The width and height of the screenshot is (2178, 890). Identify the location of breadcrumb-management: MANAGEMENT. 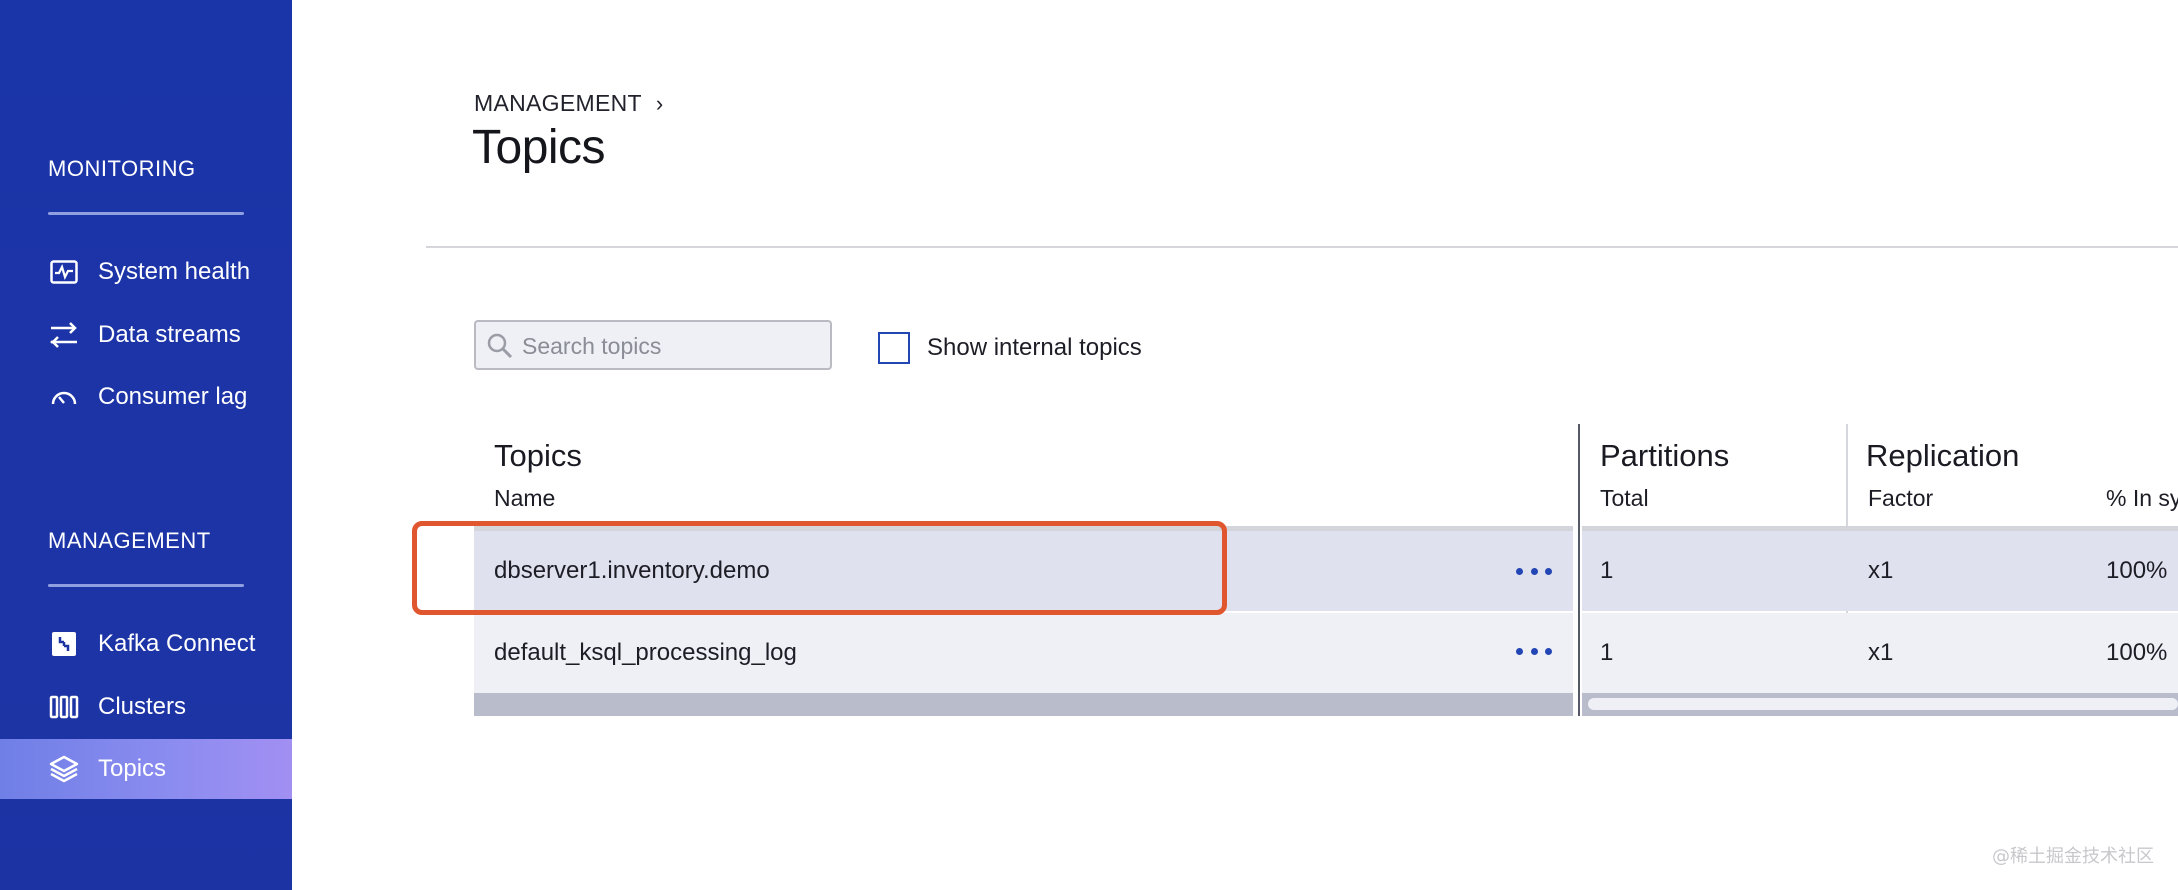
(558, 103).